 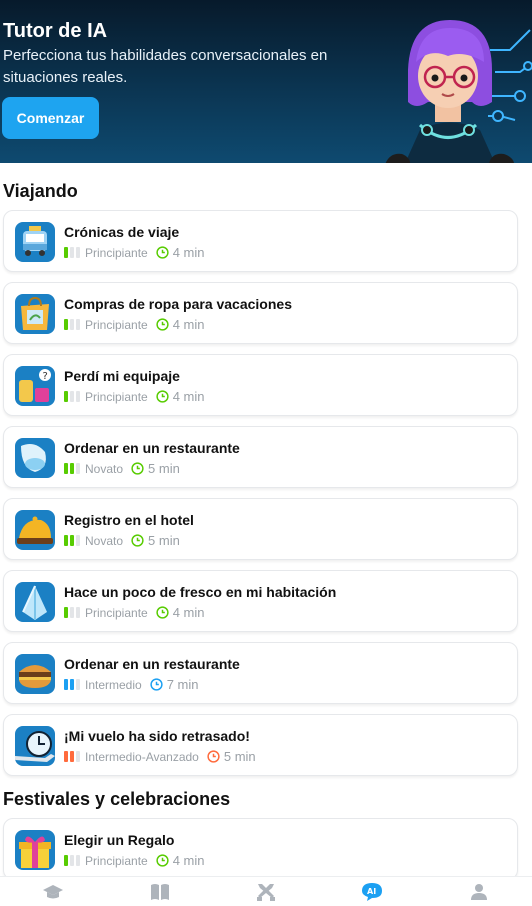 I want to click on section-title-travel: Viajando, so click(x=40, y=191).